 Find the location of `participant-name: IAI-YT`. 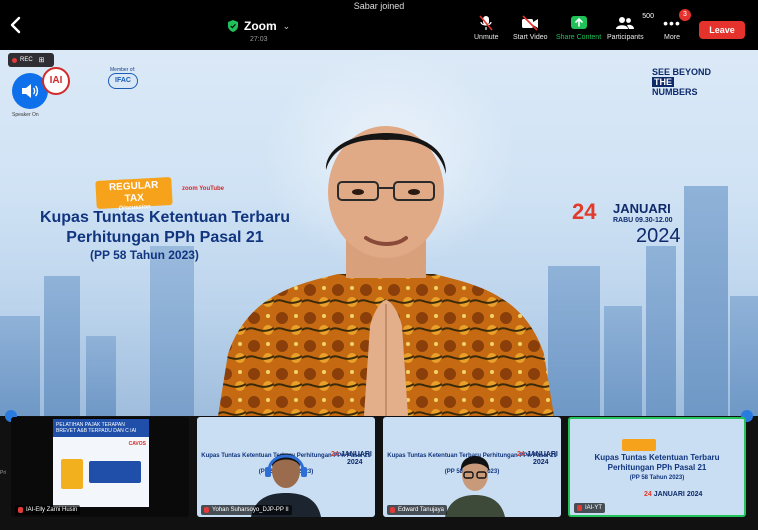

participant-name: IAI-YT is located at coordinates (594, 508).